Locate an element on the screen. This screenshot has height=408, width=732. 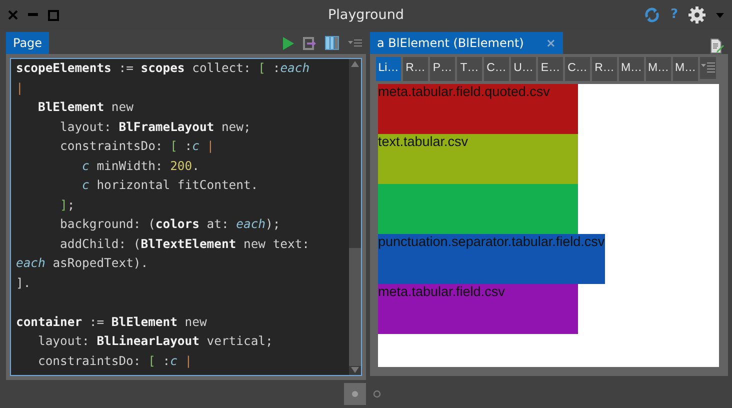
scrollbar-thumb is located at coordinates (355, 307).